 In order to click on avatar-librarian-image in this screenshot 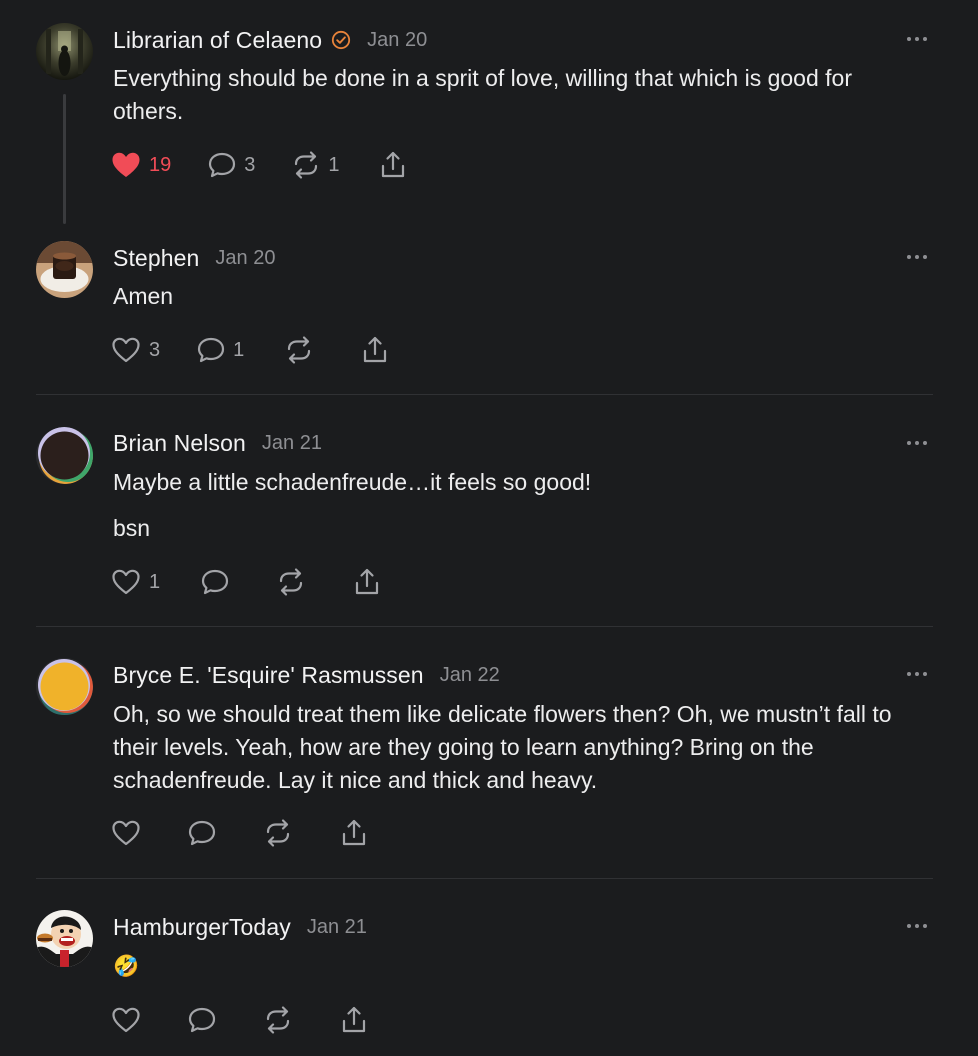, I will do `click(64, 51)`.